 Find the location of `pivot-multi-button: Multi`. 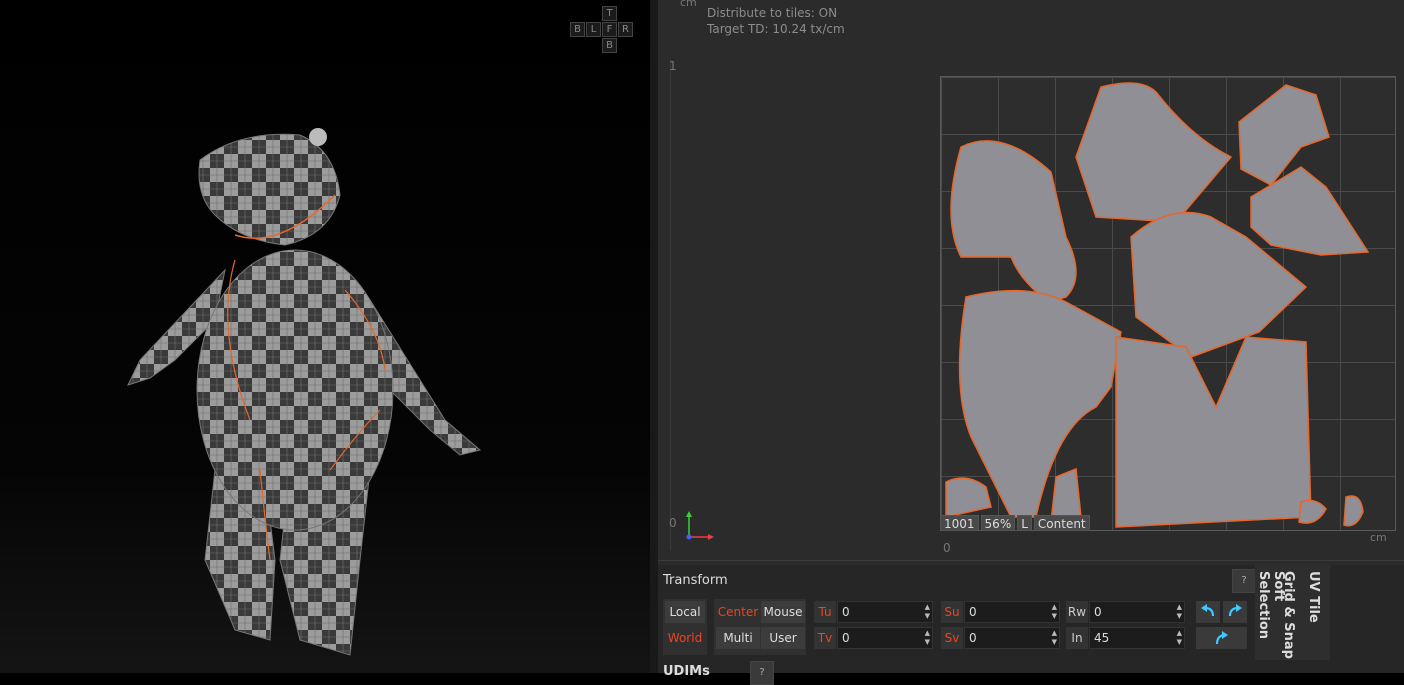

pivot-multi-button: Multi is located at coordinates (738, 638).